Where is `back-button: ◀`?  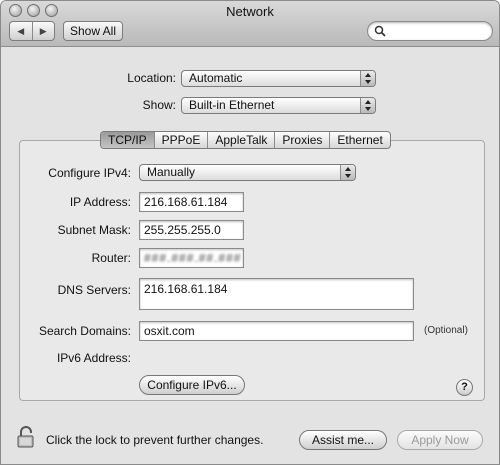
back-button: ◀ is located at coordinates (21, 31).